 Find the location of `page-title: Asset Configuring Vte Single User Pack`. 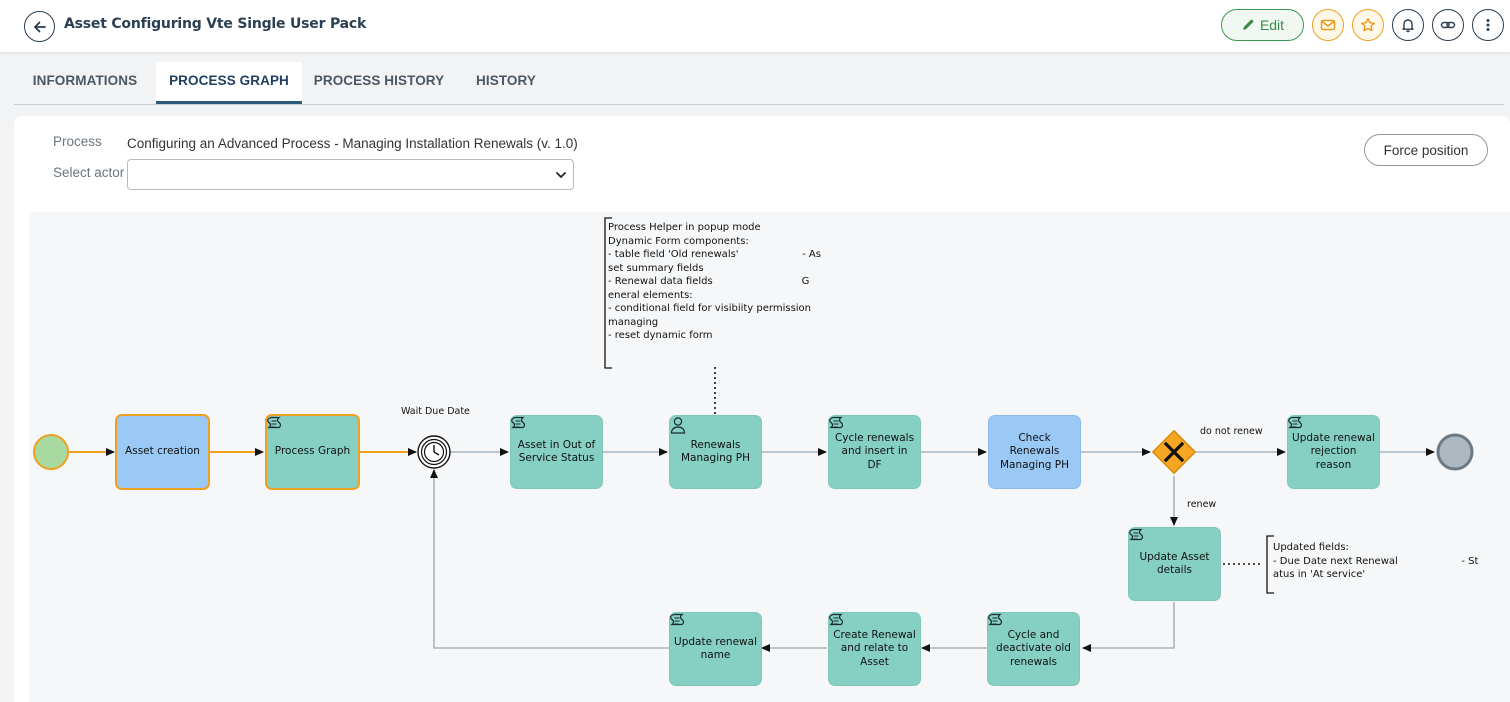

page-title: Asset Configuring Vte Single User Pack is located at coordinates (215, 24).